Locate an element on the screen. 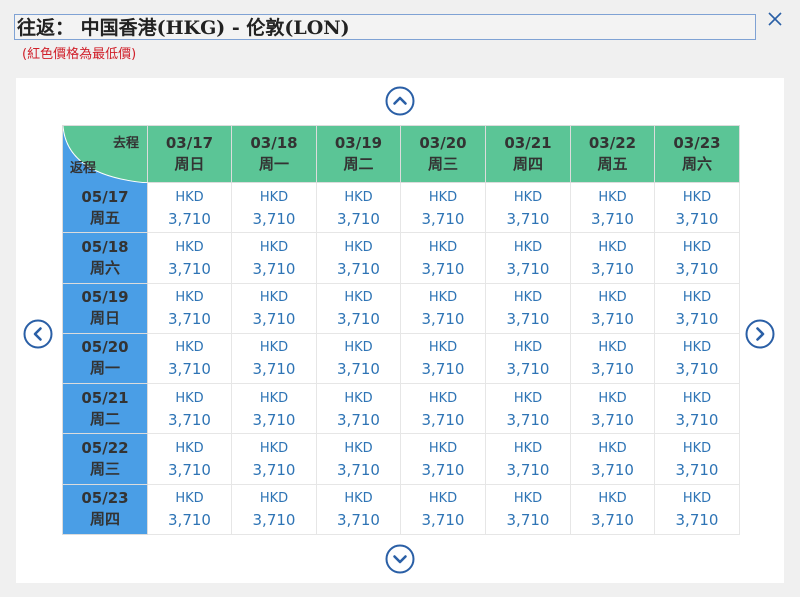  return-date-header: 05/22 周三 is located at coordinates (105, 459).